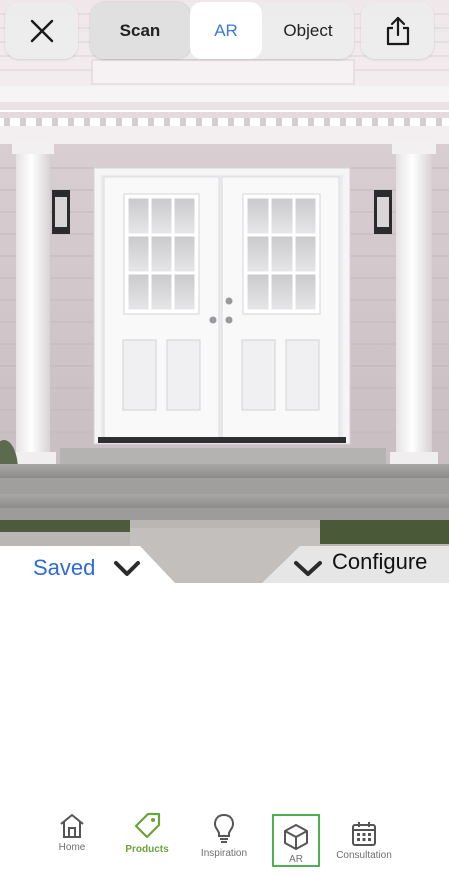 The width and height of the screenshot is (449, 874). I want to click on mode-switcher: Scan AR Object, so click(222, 30).